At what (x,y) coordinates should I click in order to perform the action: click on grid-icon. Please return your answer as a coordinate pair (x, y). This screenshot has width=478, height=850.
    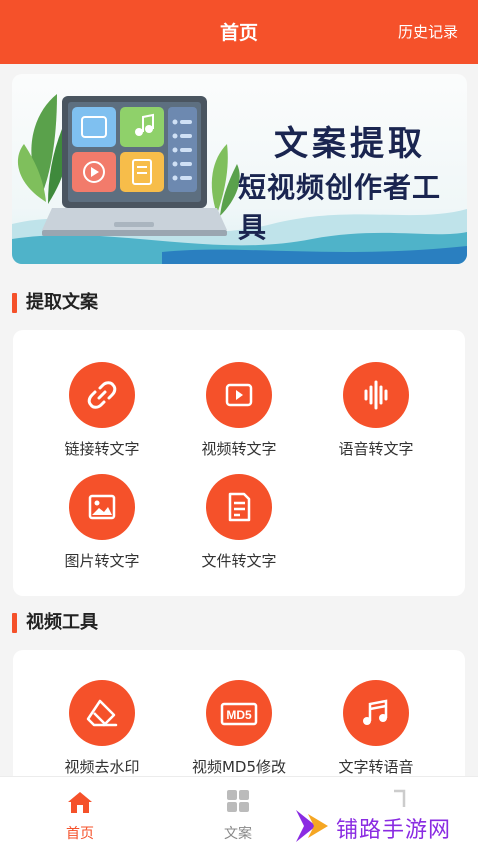
    Looking at the image, I should click on (238, 801).